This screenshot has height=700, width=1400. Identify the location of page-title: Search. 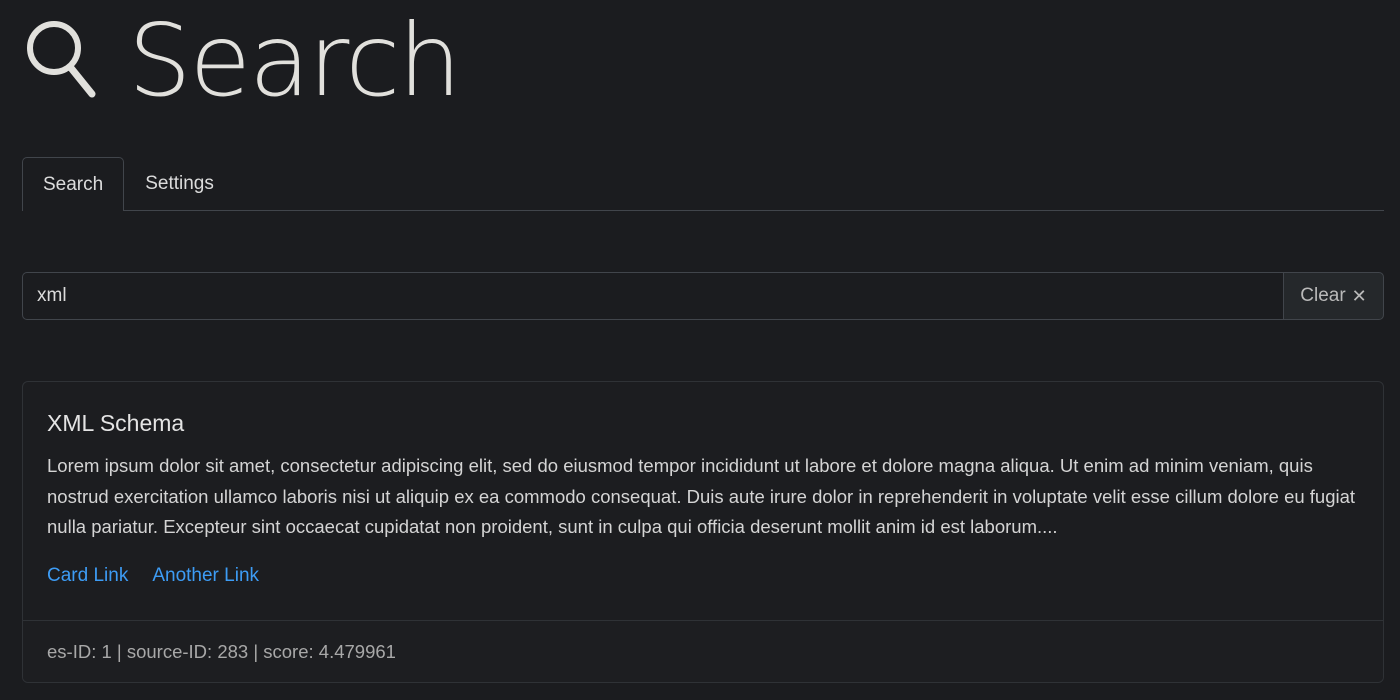
(295, 60).